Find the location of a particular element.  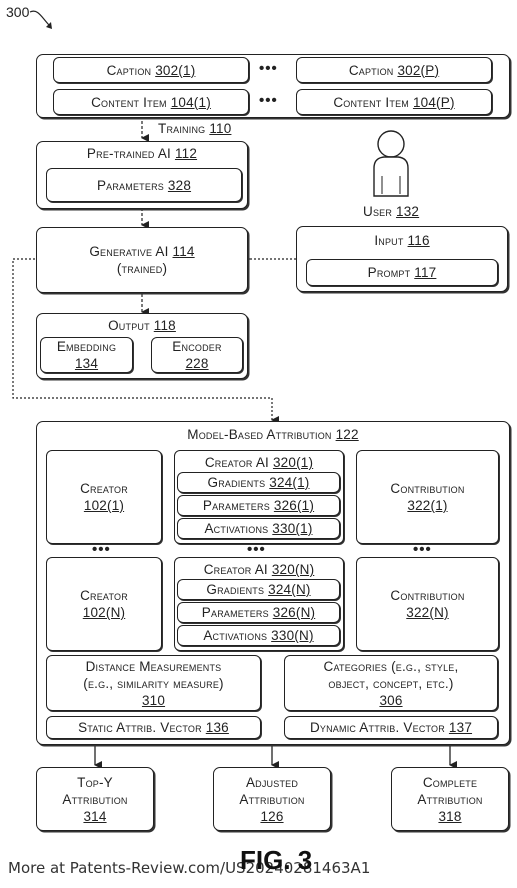

content-item-p-label: Content Item is located at coordinates (371, 102).